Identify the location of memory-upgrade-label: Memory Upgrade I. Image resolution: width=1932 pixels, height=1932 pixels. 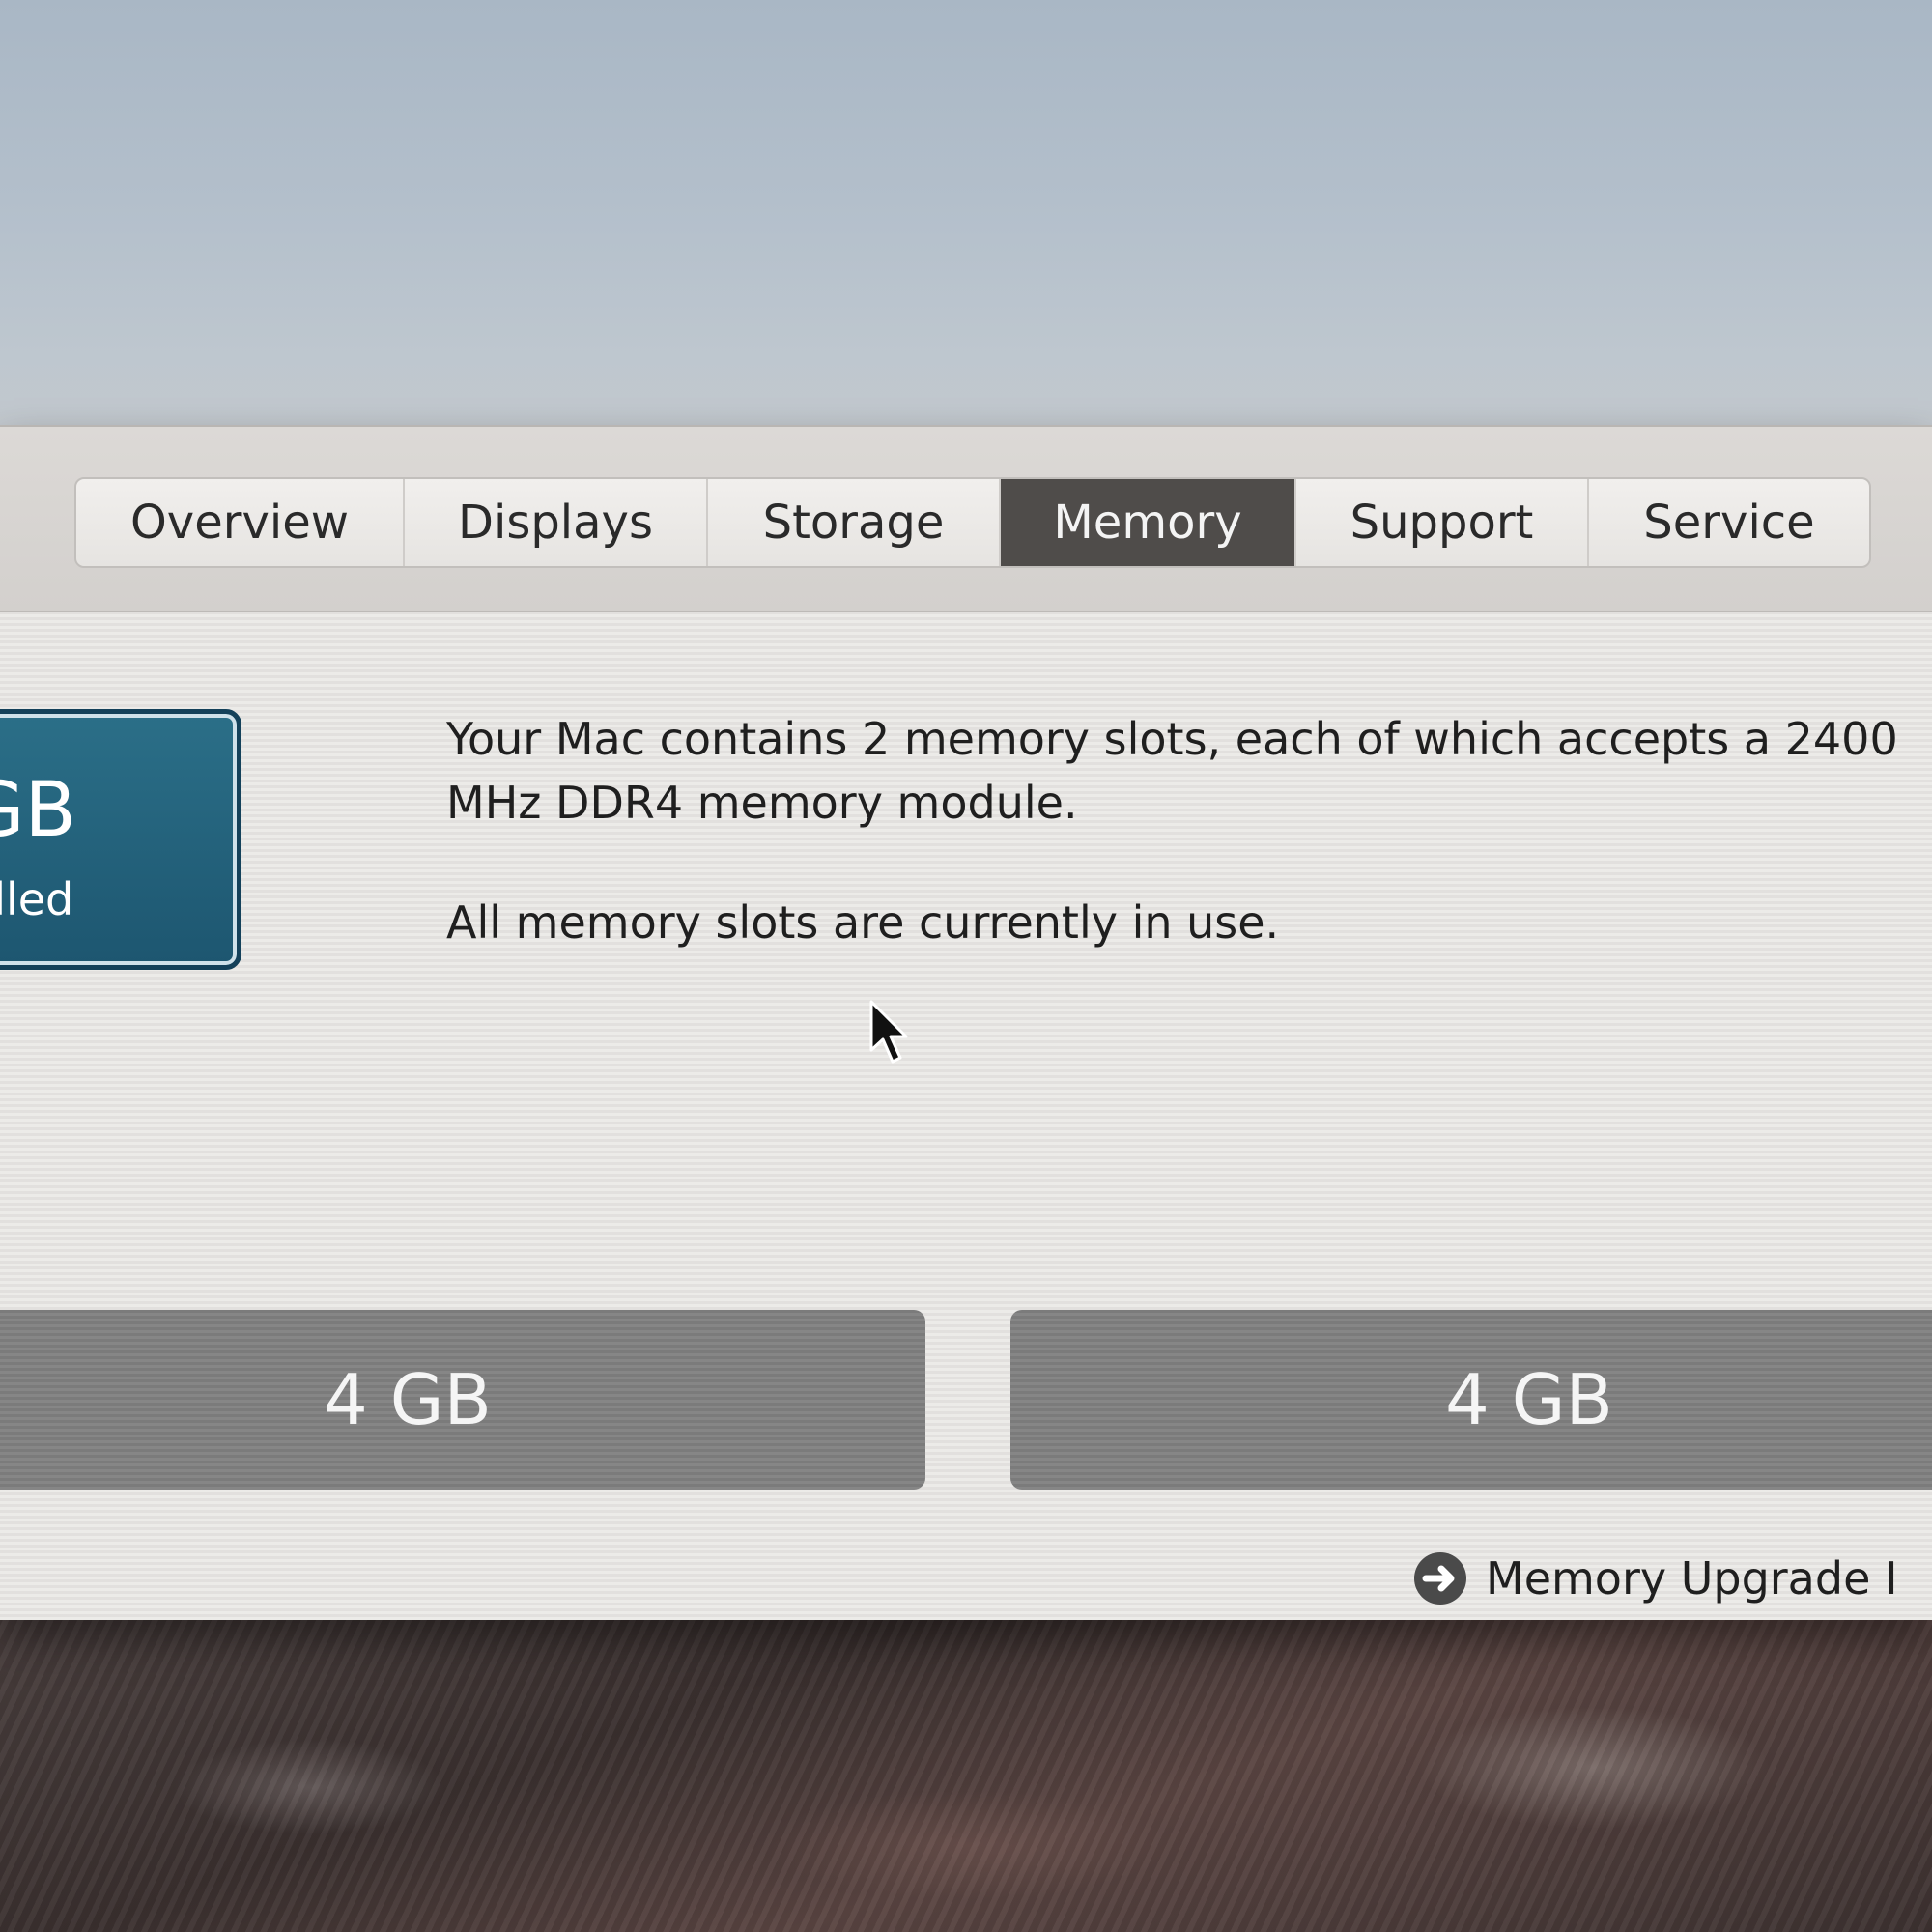
(1692, 1578).